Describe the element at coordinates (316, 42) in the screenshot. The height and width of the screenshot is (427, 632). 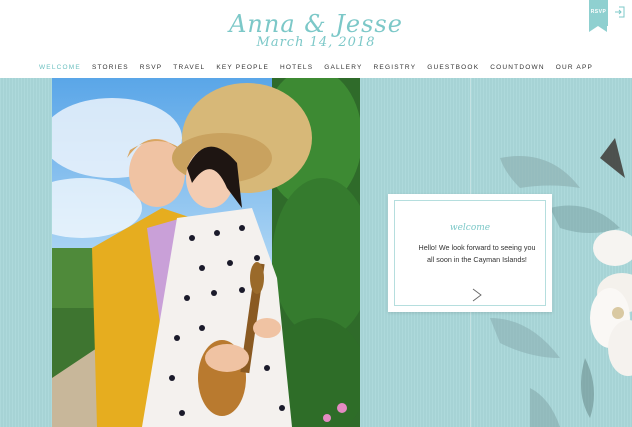
I see `wedding-date: March 14, 2018` at that location.